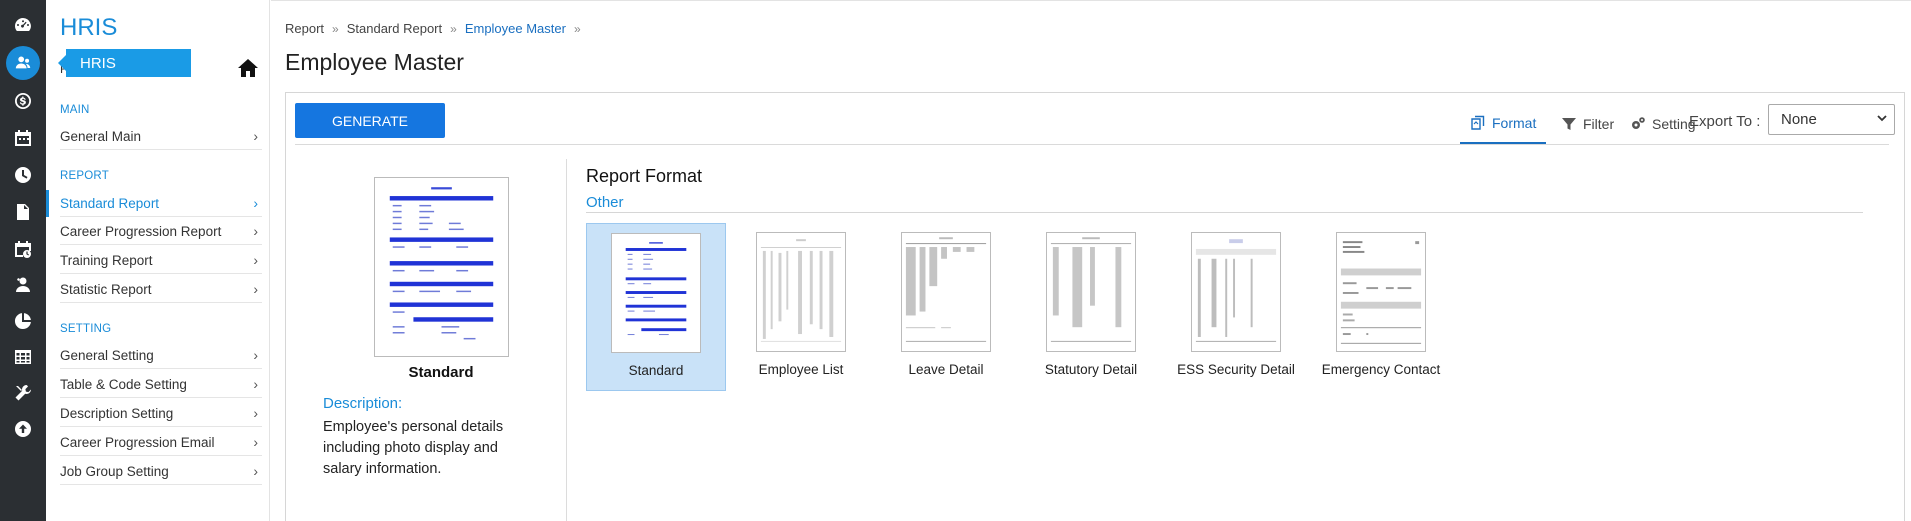  What do you see at coordinates (106, 289) in the screenshot?
I see `sidebar-item-label: Statistic Report` at bounding box center [106, 289].